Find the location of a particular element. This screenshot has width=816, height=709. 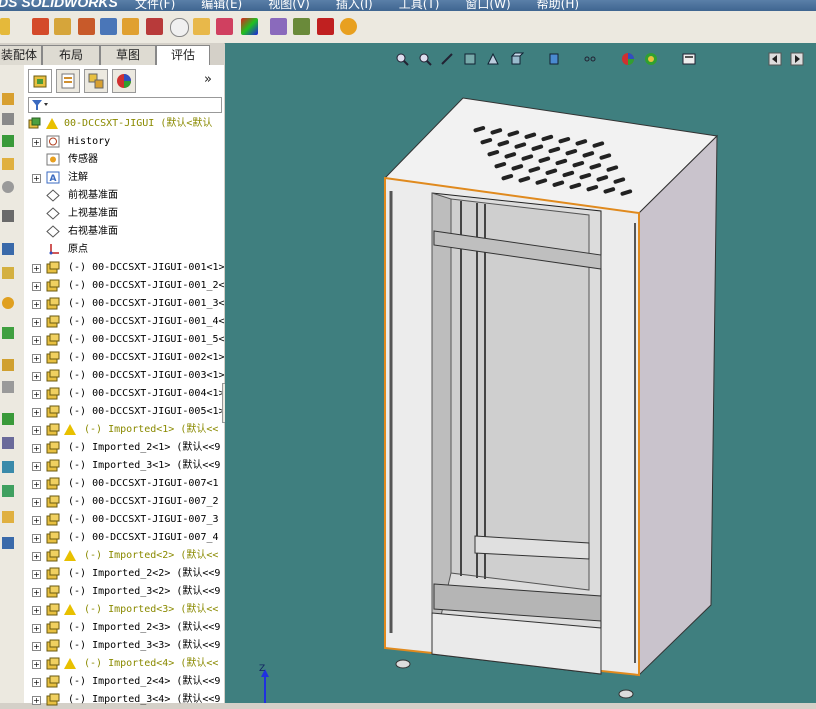

tree-item-component: + (-) 00-DCCSXT-JIGUI-001_4< is located at coordinates (124, 322).